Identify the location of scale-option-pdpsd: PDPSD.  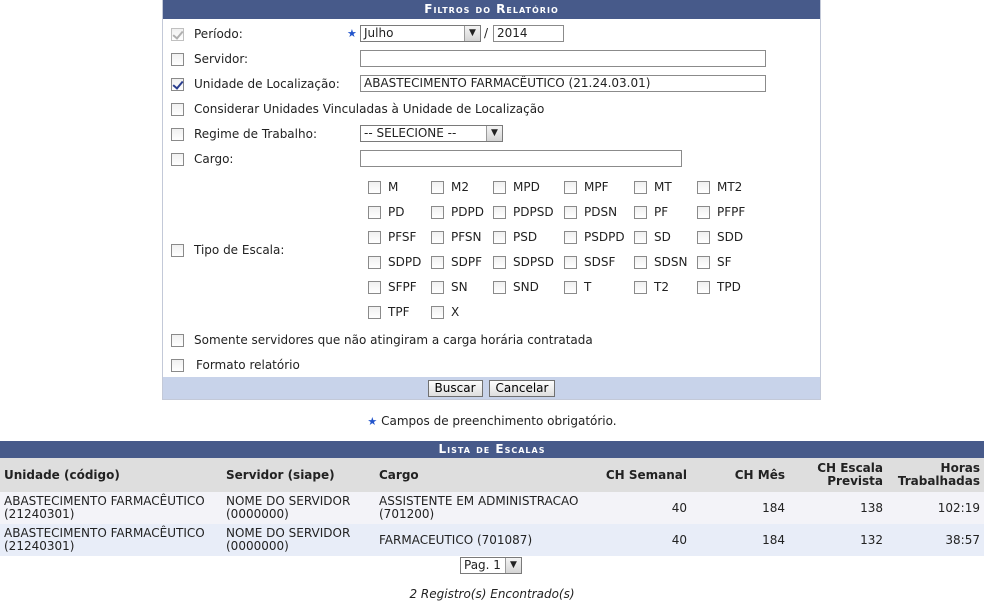
(523, 212).